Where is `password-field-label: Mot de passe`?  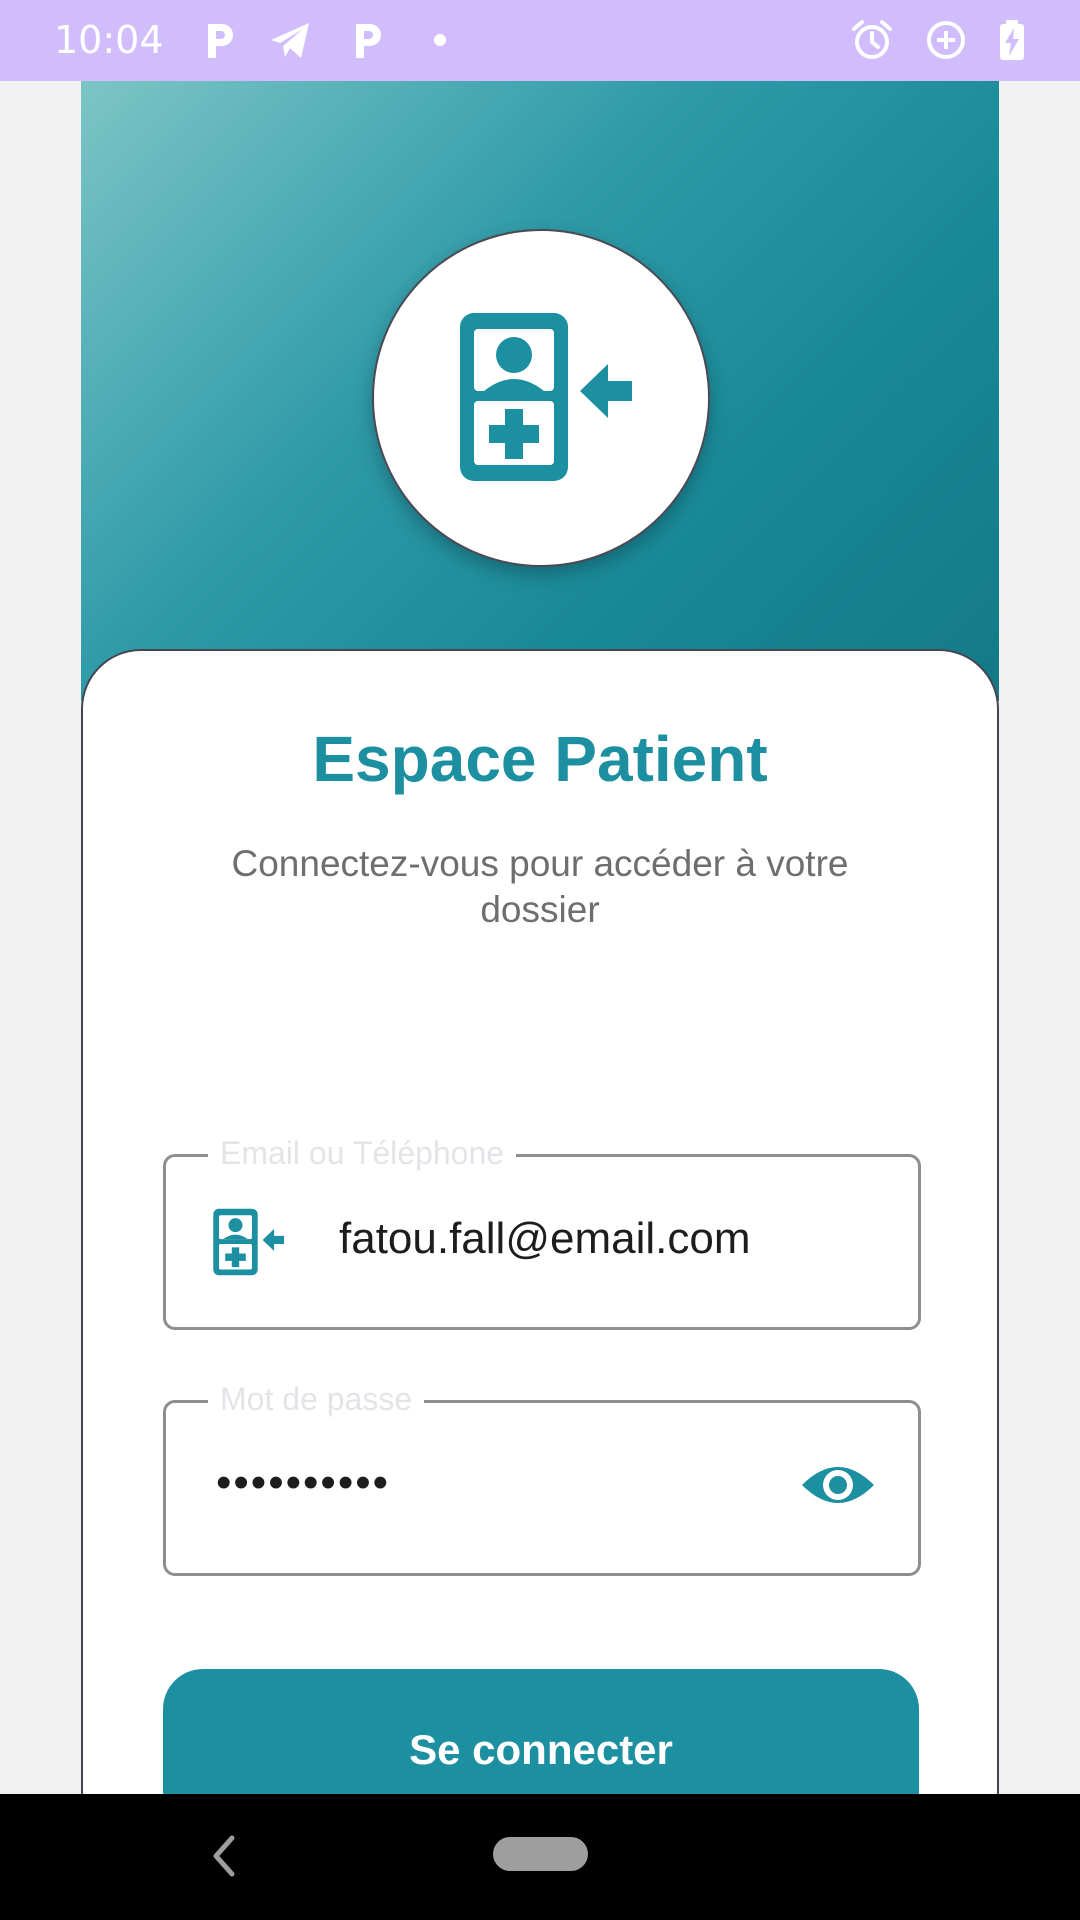
password-field-label: Mot de passe is located at coordinates (316, 1399).